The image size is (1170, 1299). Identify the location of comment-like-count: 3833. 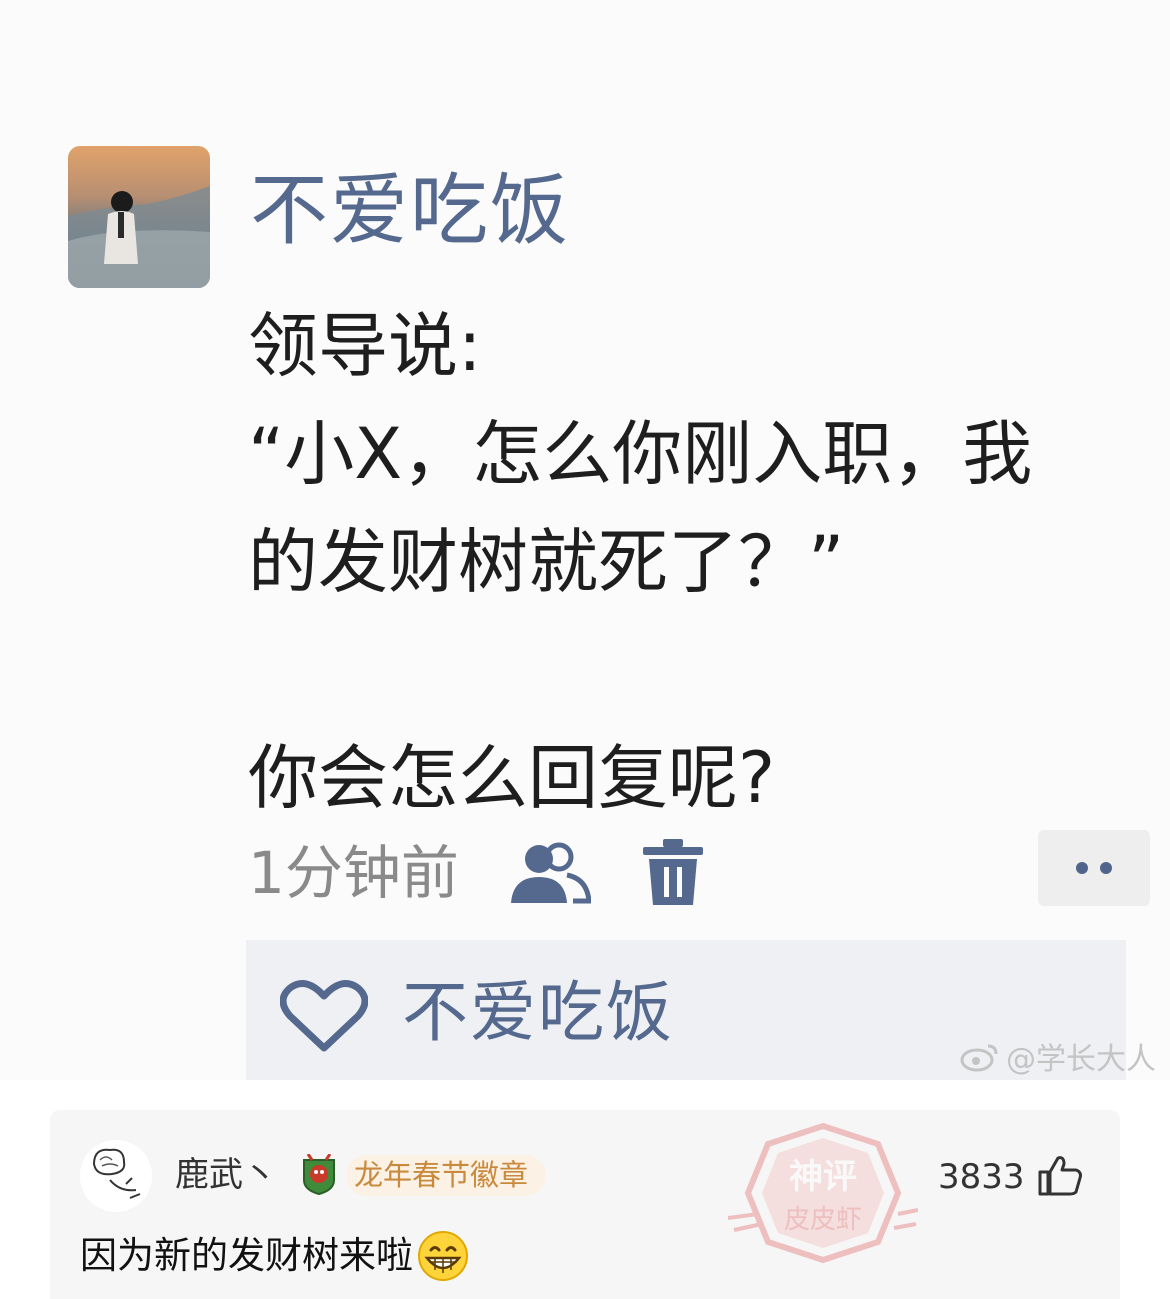
(981, 1177).